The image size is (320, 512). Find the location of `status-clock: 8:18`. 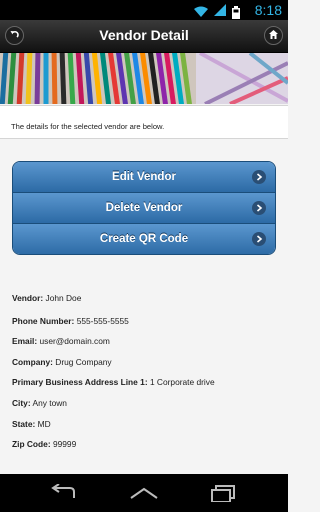

status-clock: 8:18 is located at coordinates (268, 10).